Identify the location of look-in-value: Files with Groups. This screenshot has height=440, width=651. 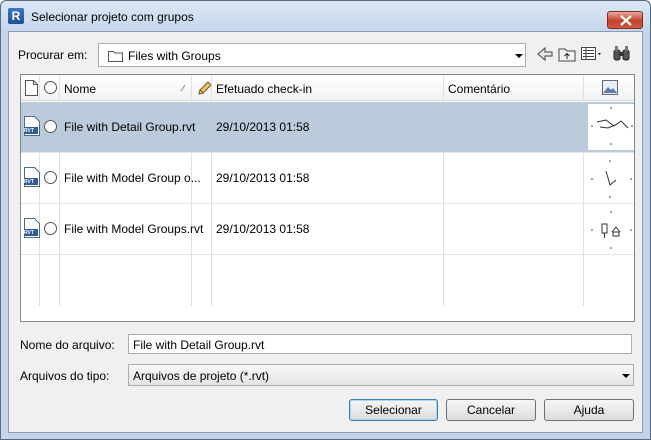
(174, 56).